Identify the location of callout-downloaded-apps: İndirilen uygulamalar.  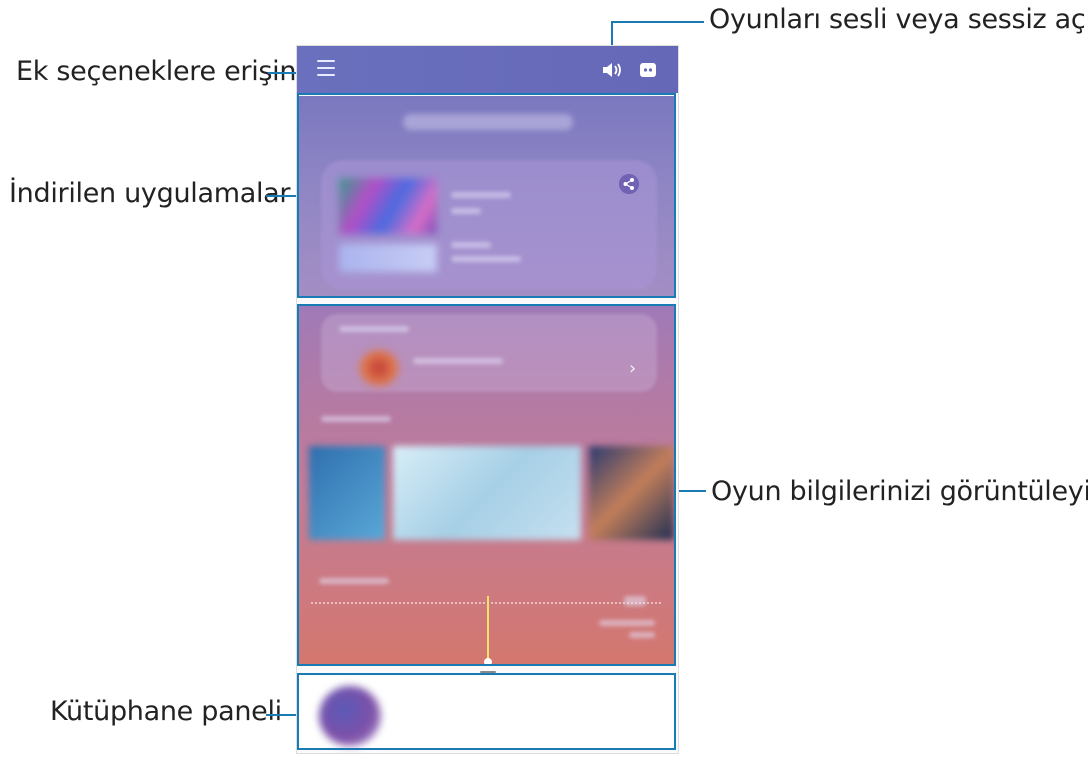
(150, 193).